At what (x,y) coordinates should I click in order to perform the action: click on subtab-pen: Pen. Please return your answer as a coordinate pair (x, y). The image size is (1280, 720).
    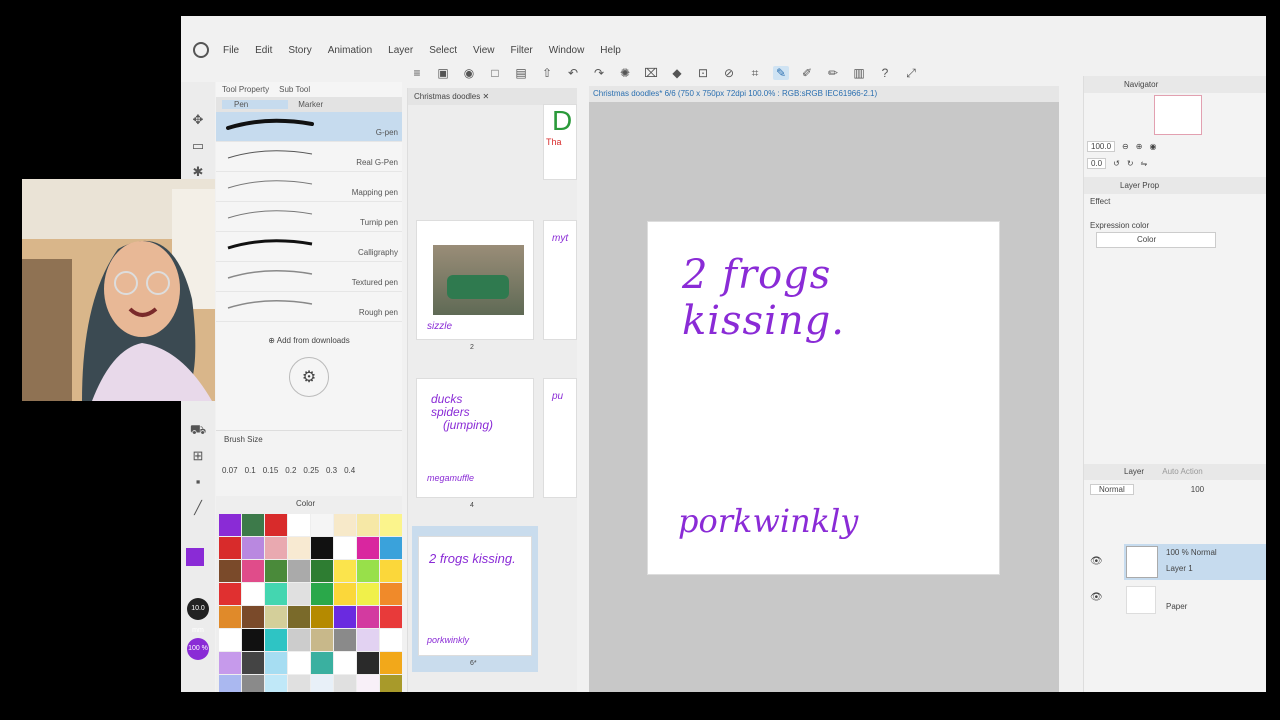
    Looking at the image, I should click on (255, 104).